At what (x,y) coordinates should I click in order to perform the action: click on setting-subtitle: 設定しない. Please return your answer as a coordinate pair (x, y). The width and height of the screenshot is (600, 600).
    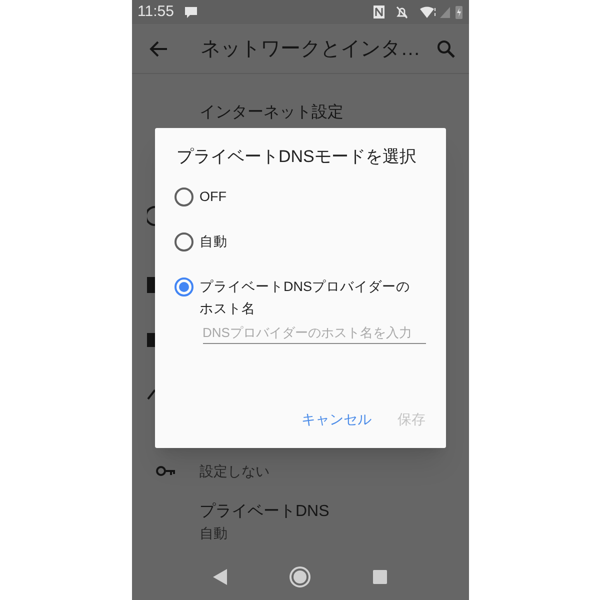
    Looking at the image, I should click on (235, 471).